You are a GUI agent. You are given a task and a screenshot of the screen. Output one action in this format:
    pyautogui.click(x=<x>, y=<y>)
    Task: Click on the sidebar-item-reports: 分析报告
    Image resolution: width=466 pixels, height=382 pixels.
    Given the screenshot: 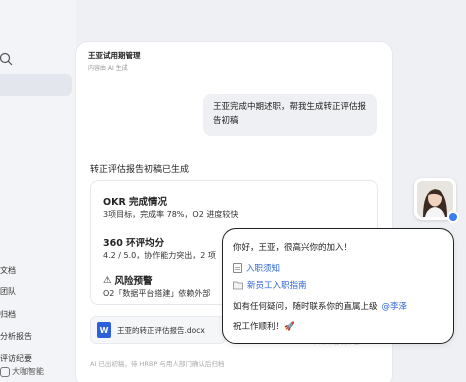 What is the action you would take?
    pyautogui.click(x=16, y=336)
    